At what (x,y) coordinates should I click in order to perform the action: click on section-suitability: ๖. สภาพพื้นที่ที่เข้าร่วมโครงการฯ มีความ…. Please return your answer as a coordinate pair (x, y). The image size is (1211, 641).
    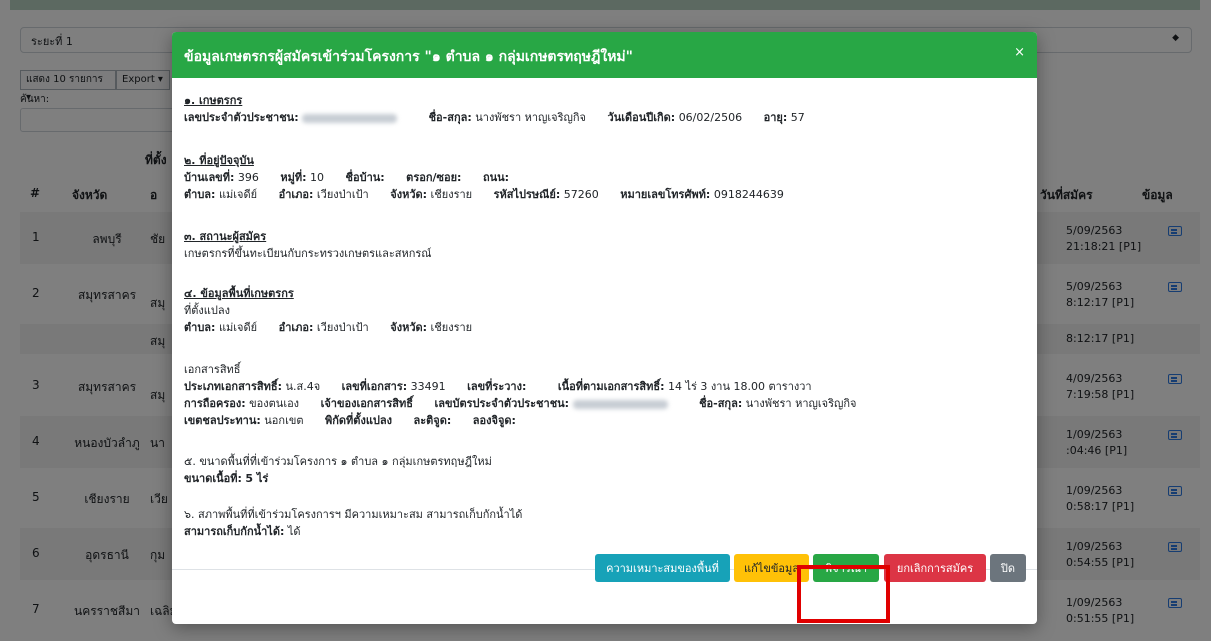
    Looking at the image, I should click on (353, 523).